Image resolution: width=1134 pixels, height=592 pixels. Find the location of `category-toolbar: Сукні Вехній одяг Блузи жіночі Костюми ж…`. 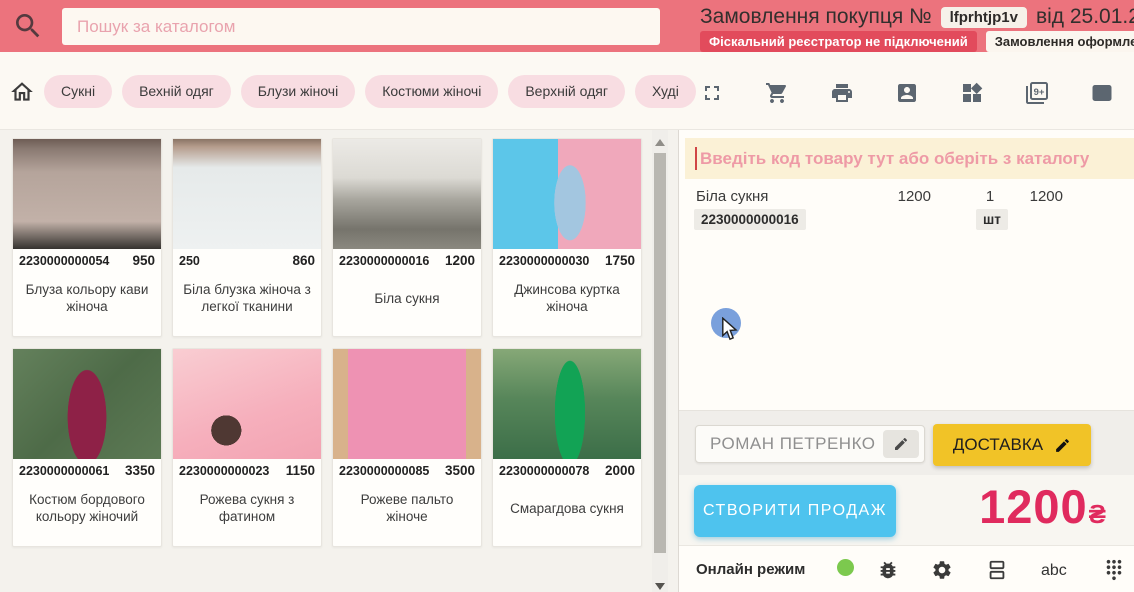

category-toolbar: Сукні Вехній одяг Блузи жіночі Костюми ж… is located at coordinates (567, 91).